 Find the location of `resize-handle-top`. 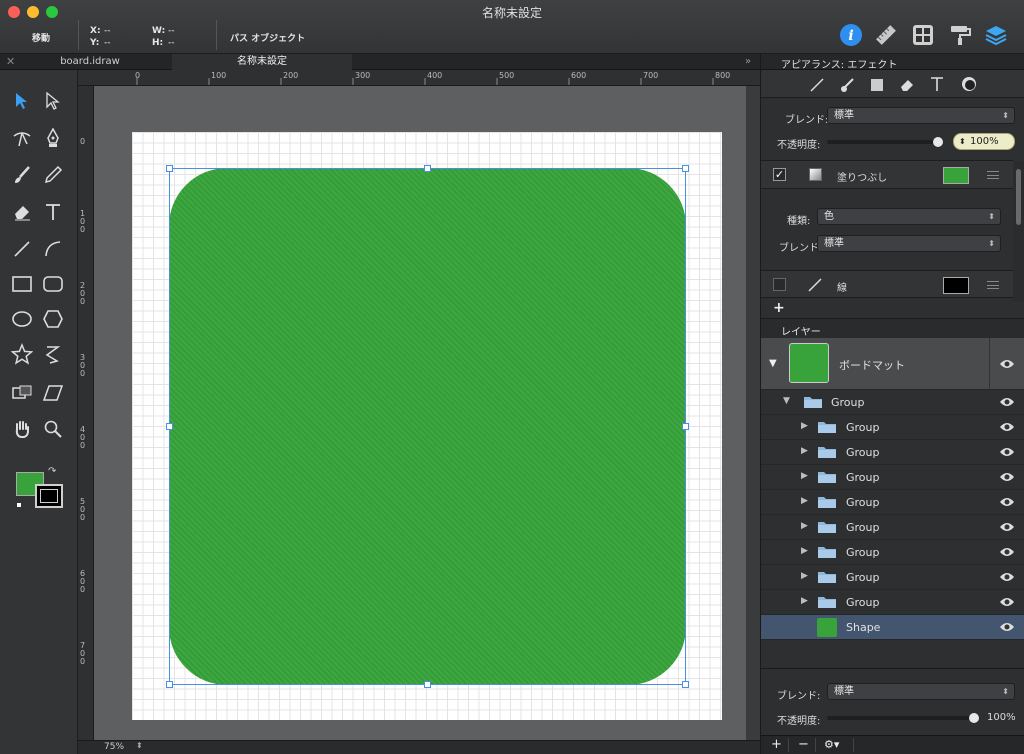

resize-handle-top is located at coordinates (427, 168).